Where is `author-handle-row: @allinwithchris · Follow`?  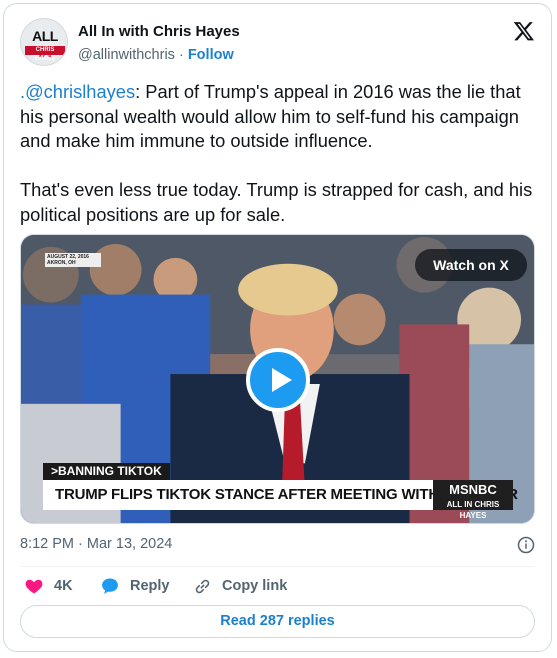
author-handle-row: @allinwithchris · Follow is located at coordinates (156, 55).